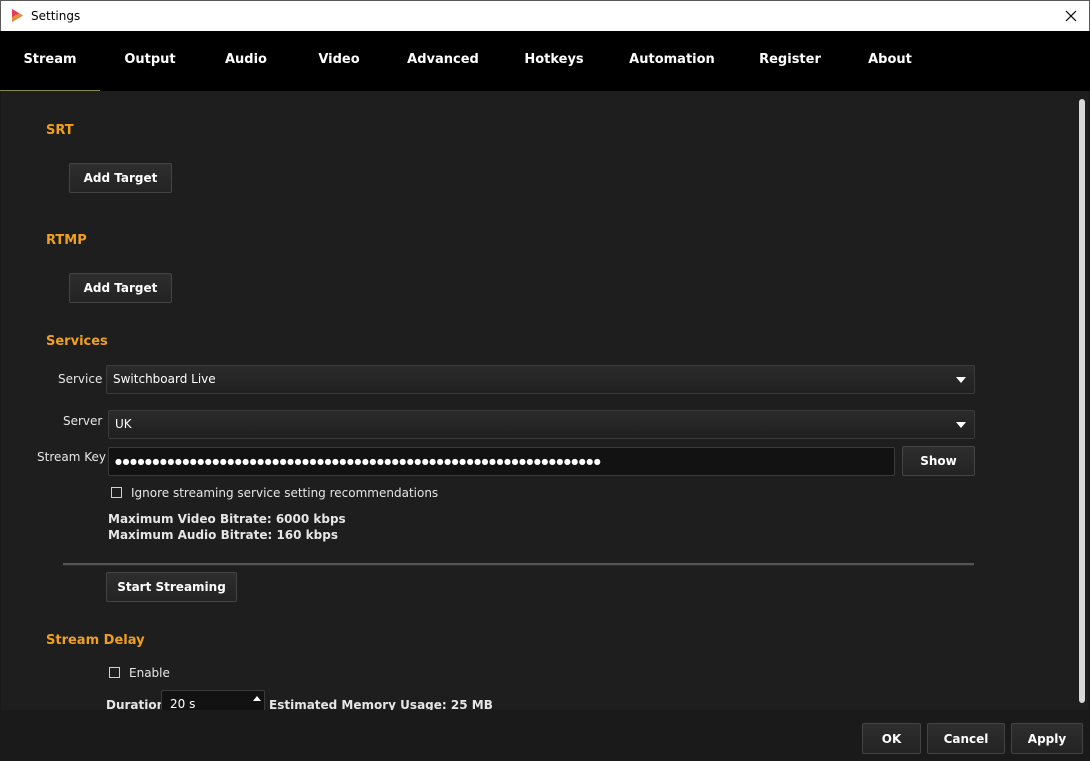 This screenshot has height=761, width=1090. What do you see at coordinates (77, 341) in the screenshot?
I see `services-section-title: Services` at bounding box center [77, 341].